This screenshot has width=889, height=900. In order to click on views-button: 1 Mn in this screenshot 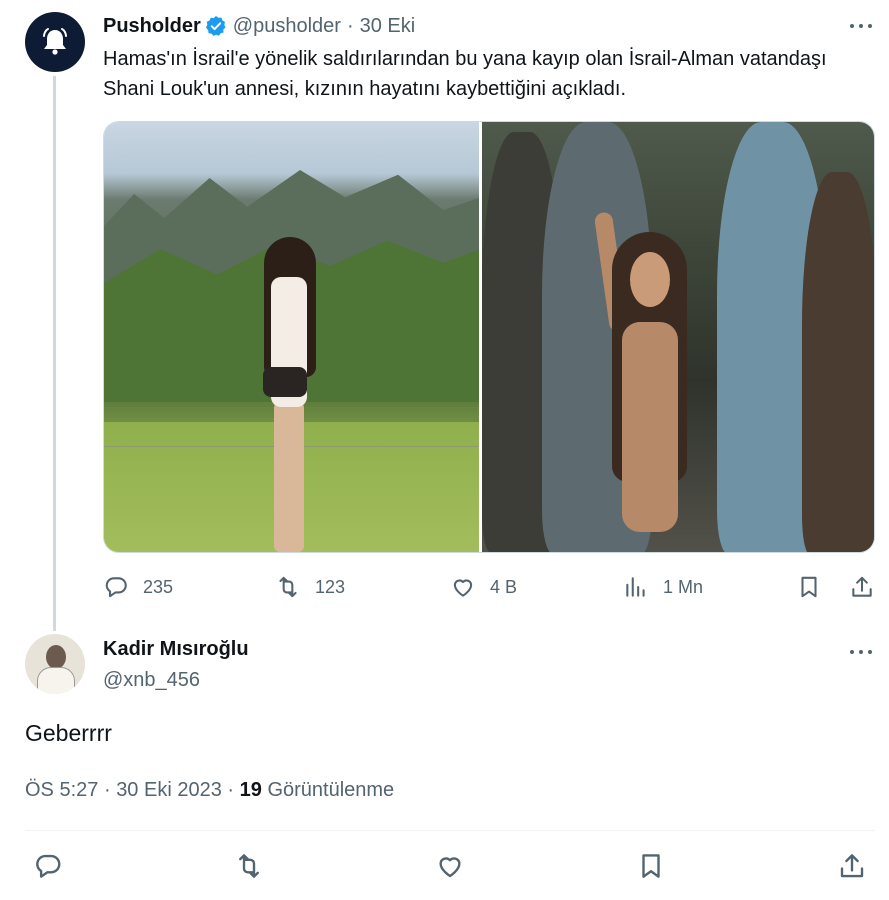, I will do `click(663, 587)`.